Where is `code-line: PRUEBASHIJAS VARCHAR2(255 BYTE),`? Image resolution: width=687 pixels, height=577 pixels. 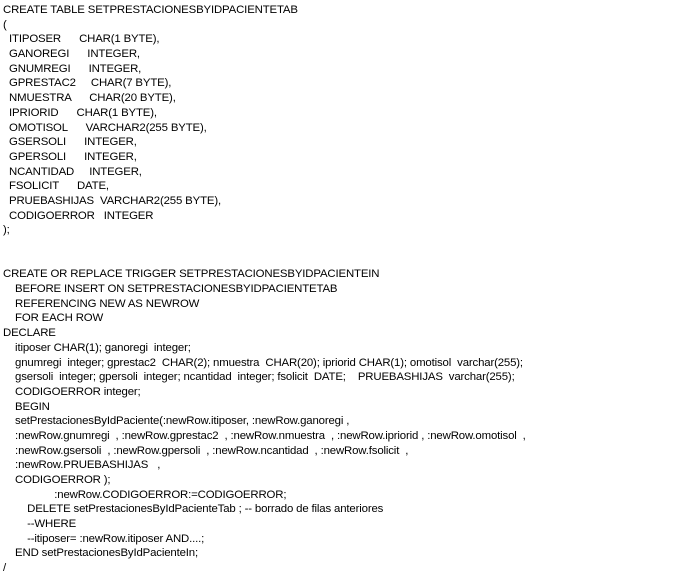
code-line: PRUEBASHIJAS VARCHAR2(255 BYTE), is located at coordinates (112, 200).